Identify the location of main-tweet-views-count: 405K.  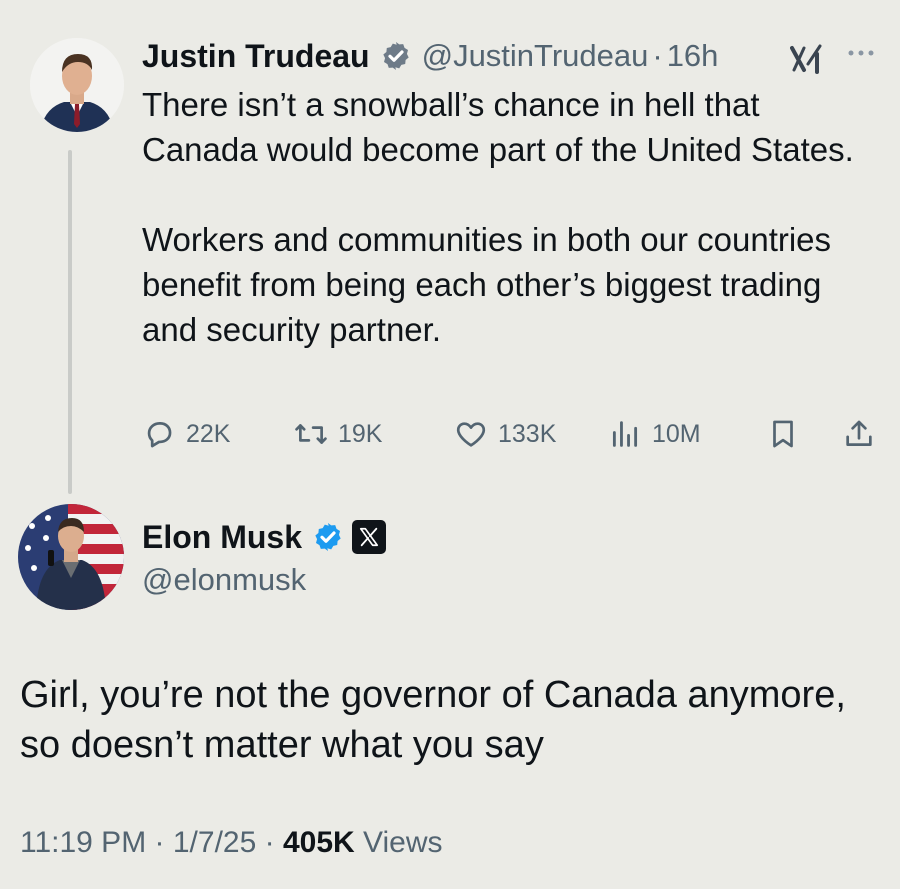
(319, 842).